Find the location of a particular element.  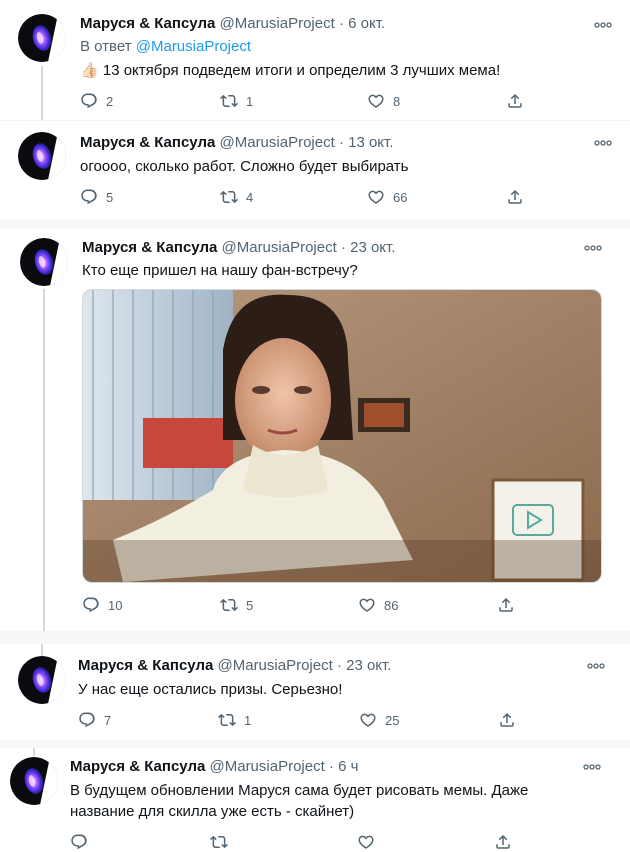

retweet-button is located at coordinates (219, 842).